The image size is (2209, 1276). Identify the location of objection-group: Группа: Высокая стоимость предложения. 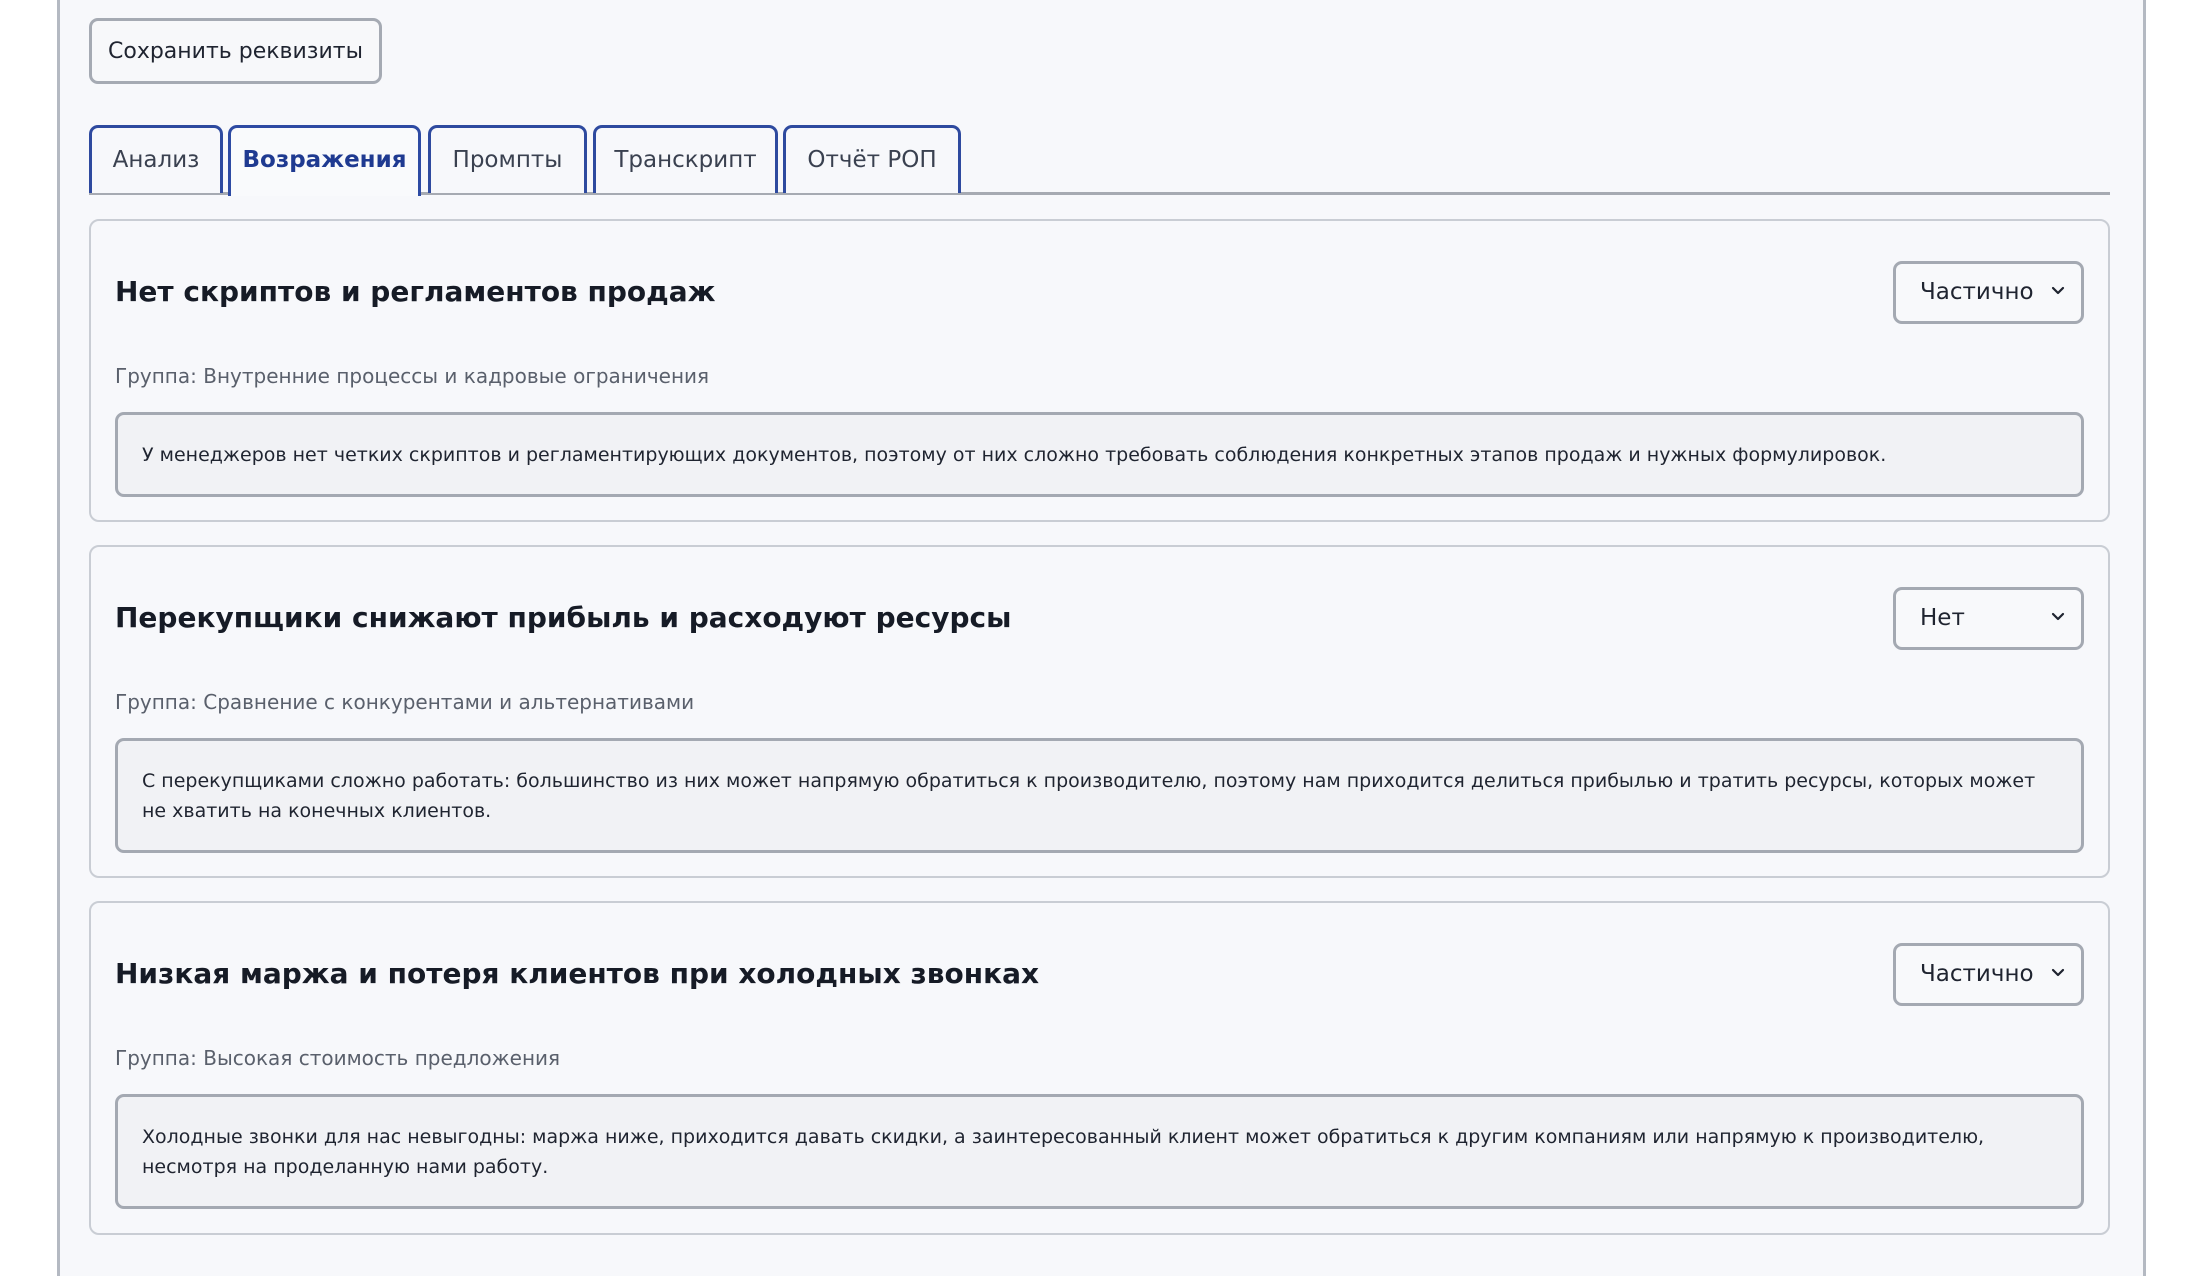
(338, 1058).